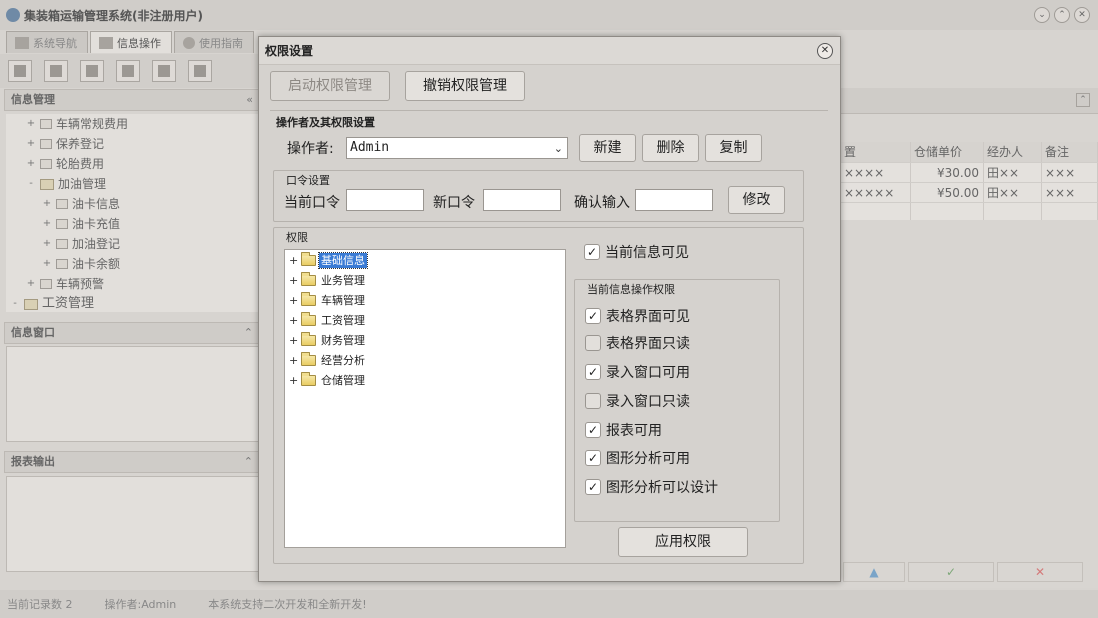  I want to click on perm-tree-node: + 工资管理, so click(328, 320).